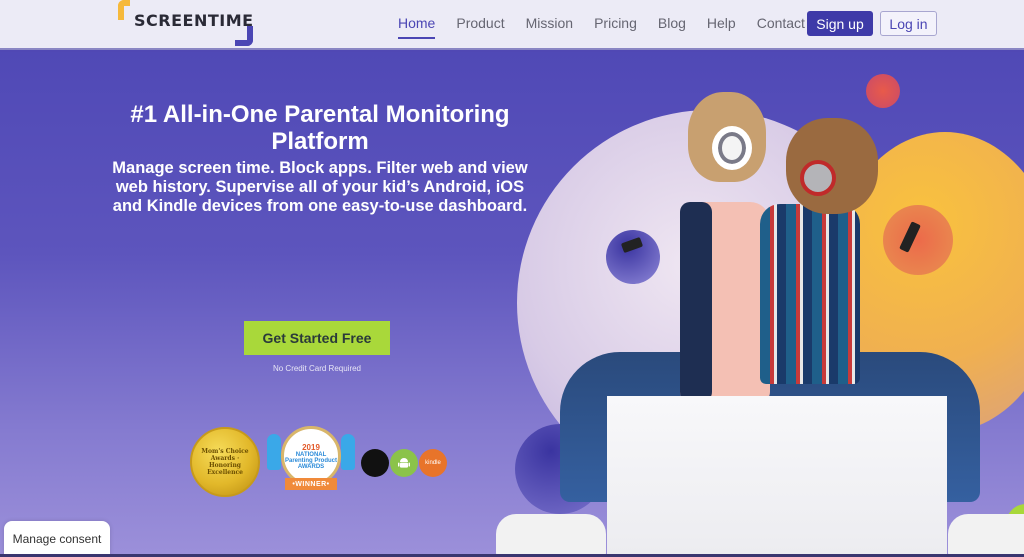 The width and height of the screenshot is (1024, 557). Describe the element at coordinates (348, 452) in the screenshot. I see `nappa-kid-right-icon` at that location.